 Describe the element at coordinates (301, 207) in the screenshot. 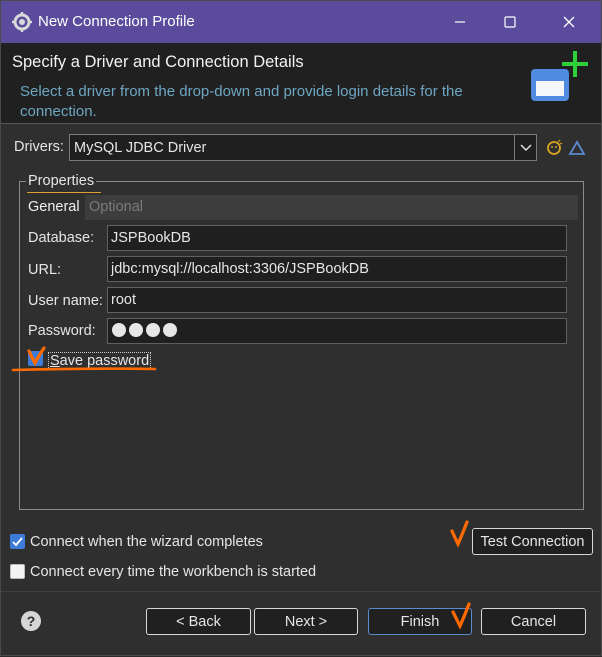

I see `properties-tabbar: General Optional` at that location.